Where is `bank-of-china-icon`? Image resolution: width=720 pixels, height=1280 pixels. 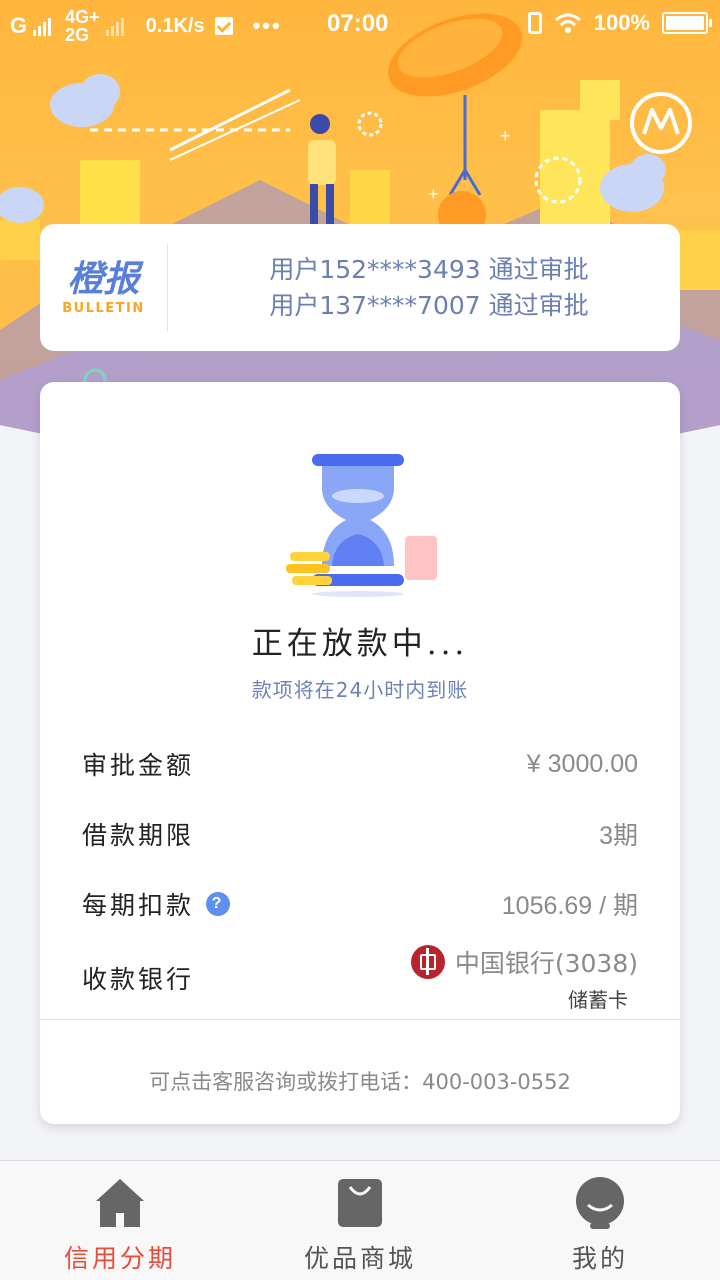 bank-of-china-icon is located at coordinates (427, 961).